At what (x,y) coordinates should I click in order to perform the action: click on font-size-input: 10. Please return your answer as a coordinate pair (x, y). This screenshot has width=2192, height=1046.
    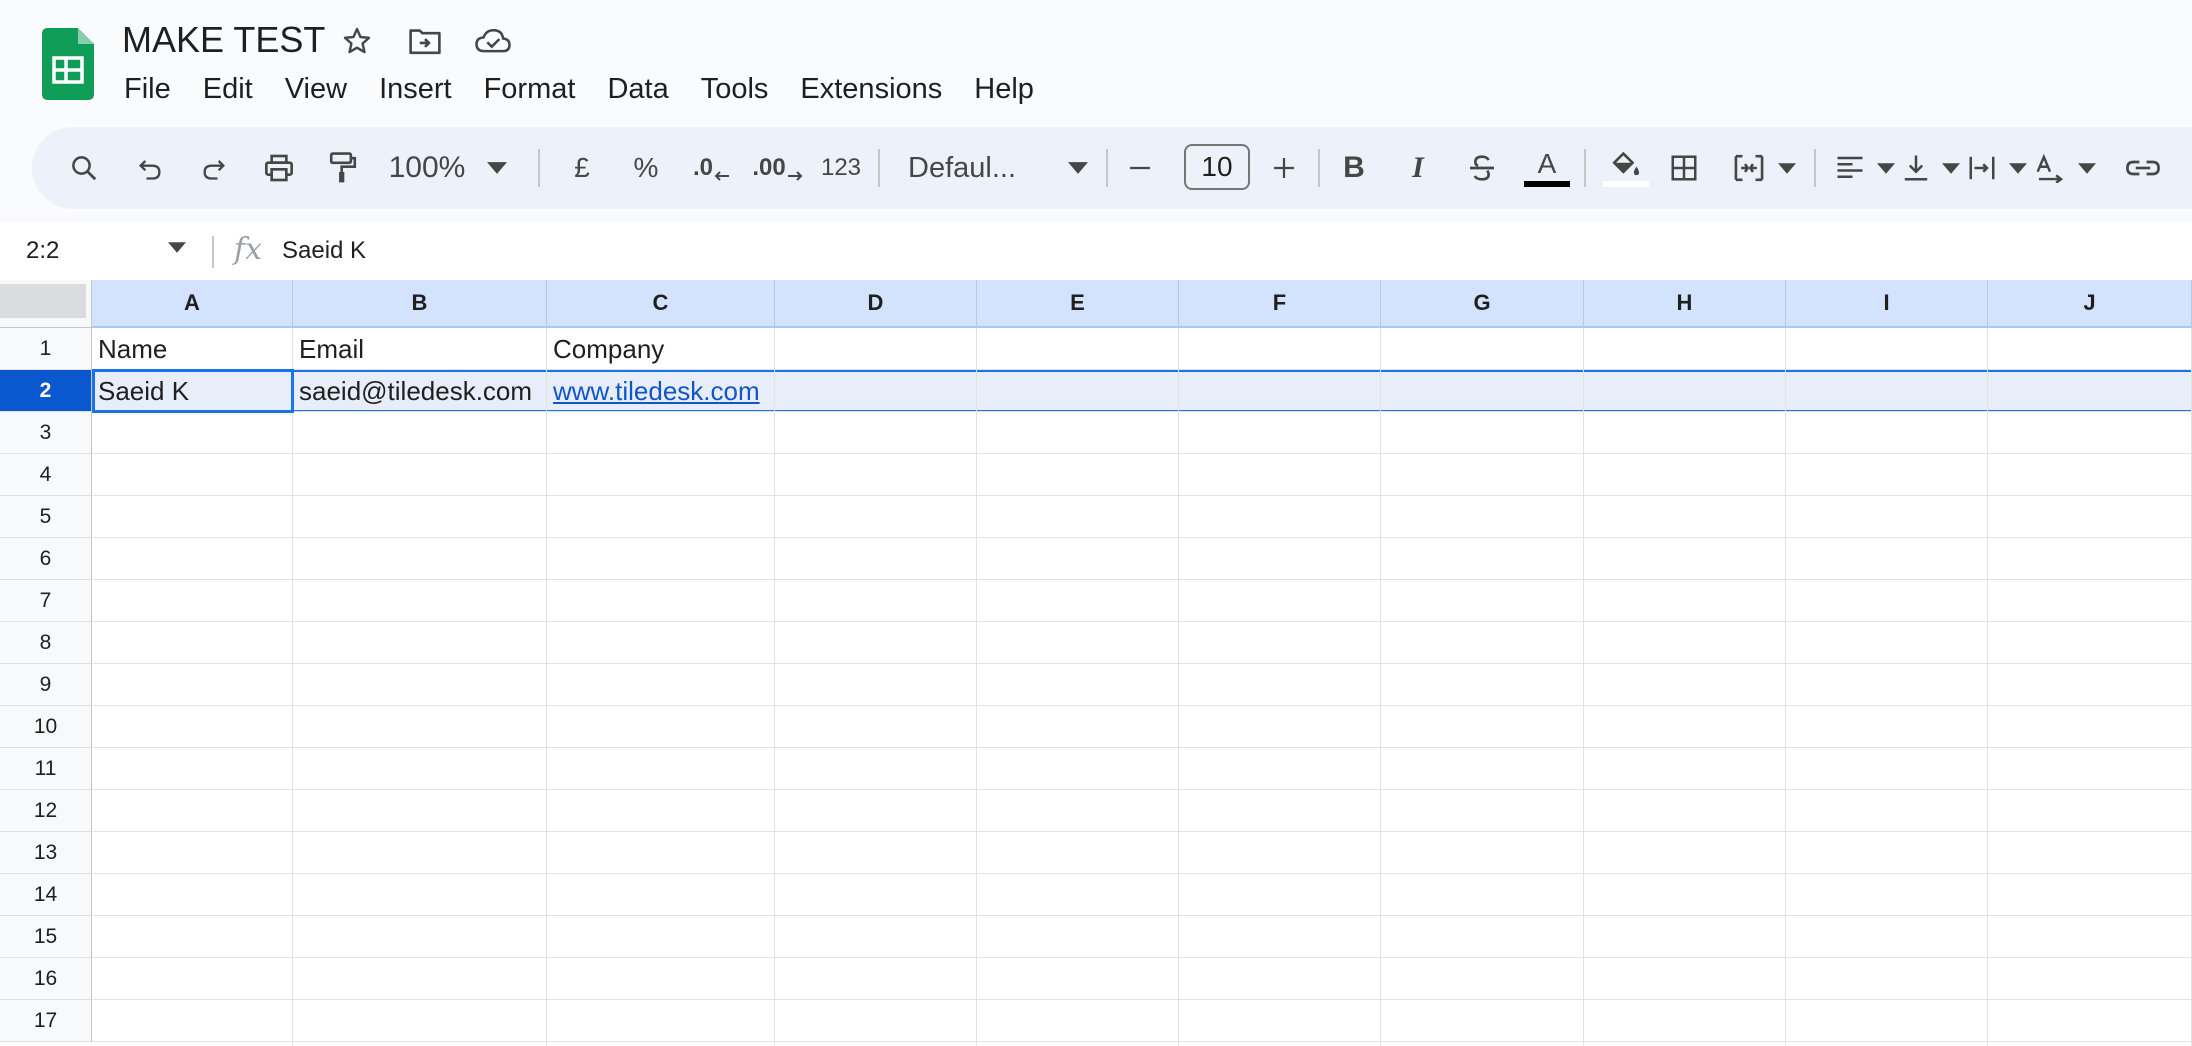
    Looking at the image, I should click on (1217, 167).